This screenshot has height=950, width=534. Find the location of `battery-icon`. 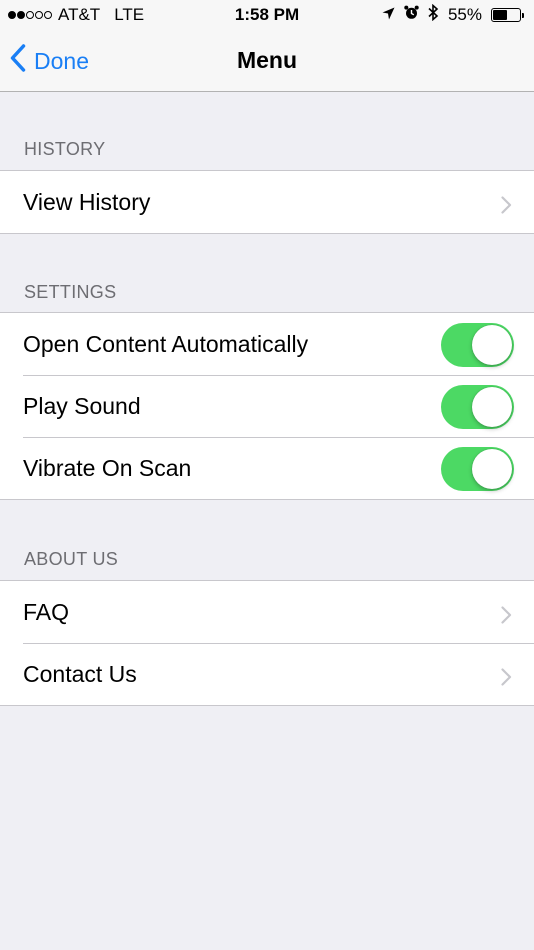

battery-icon is located at coordinates (507, 15).